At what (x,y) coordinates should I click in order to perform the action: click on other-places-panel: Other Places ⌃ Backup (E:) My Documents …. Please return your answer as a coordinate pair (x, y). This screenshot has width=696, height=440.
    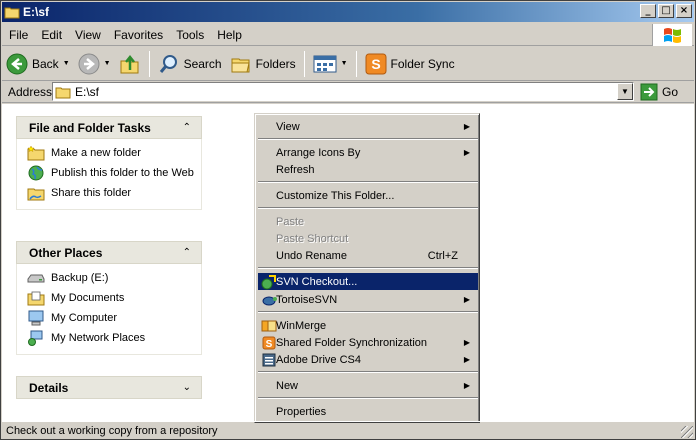
    Looking at the image, I should click on (109, 298).